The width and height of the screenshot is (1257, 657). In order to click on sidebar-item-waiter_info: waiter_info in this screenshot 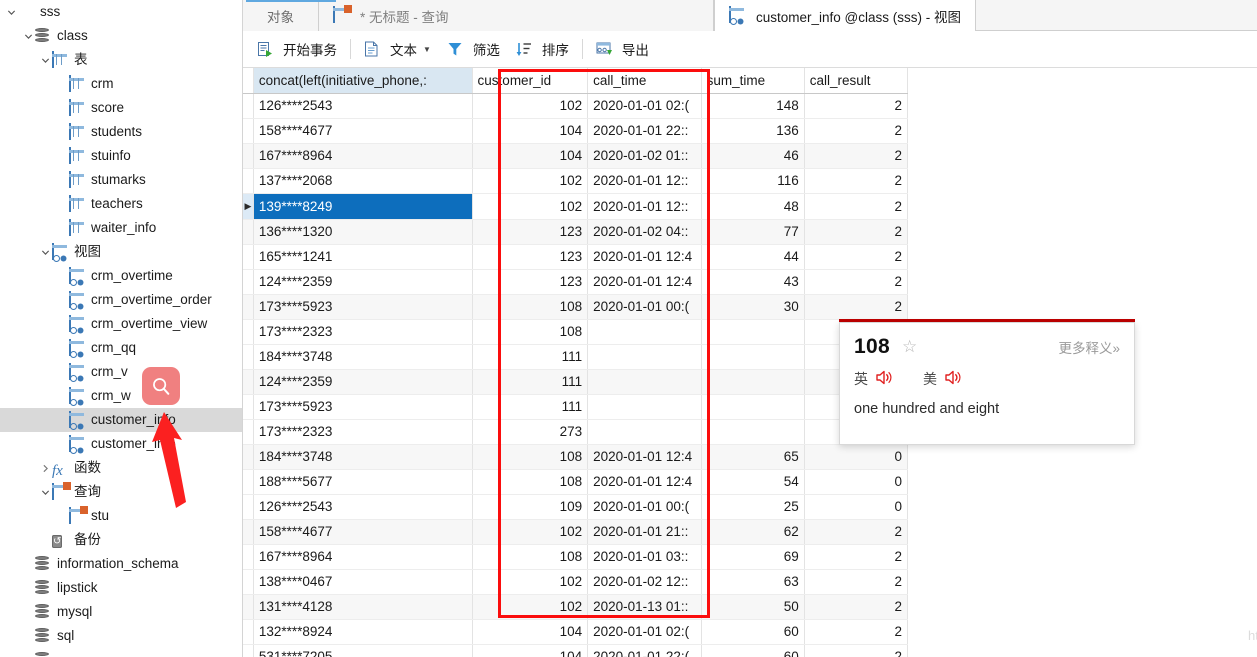, I will do `click(121, 228)`.